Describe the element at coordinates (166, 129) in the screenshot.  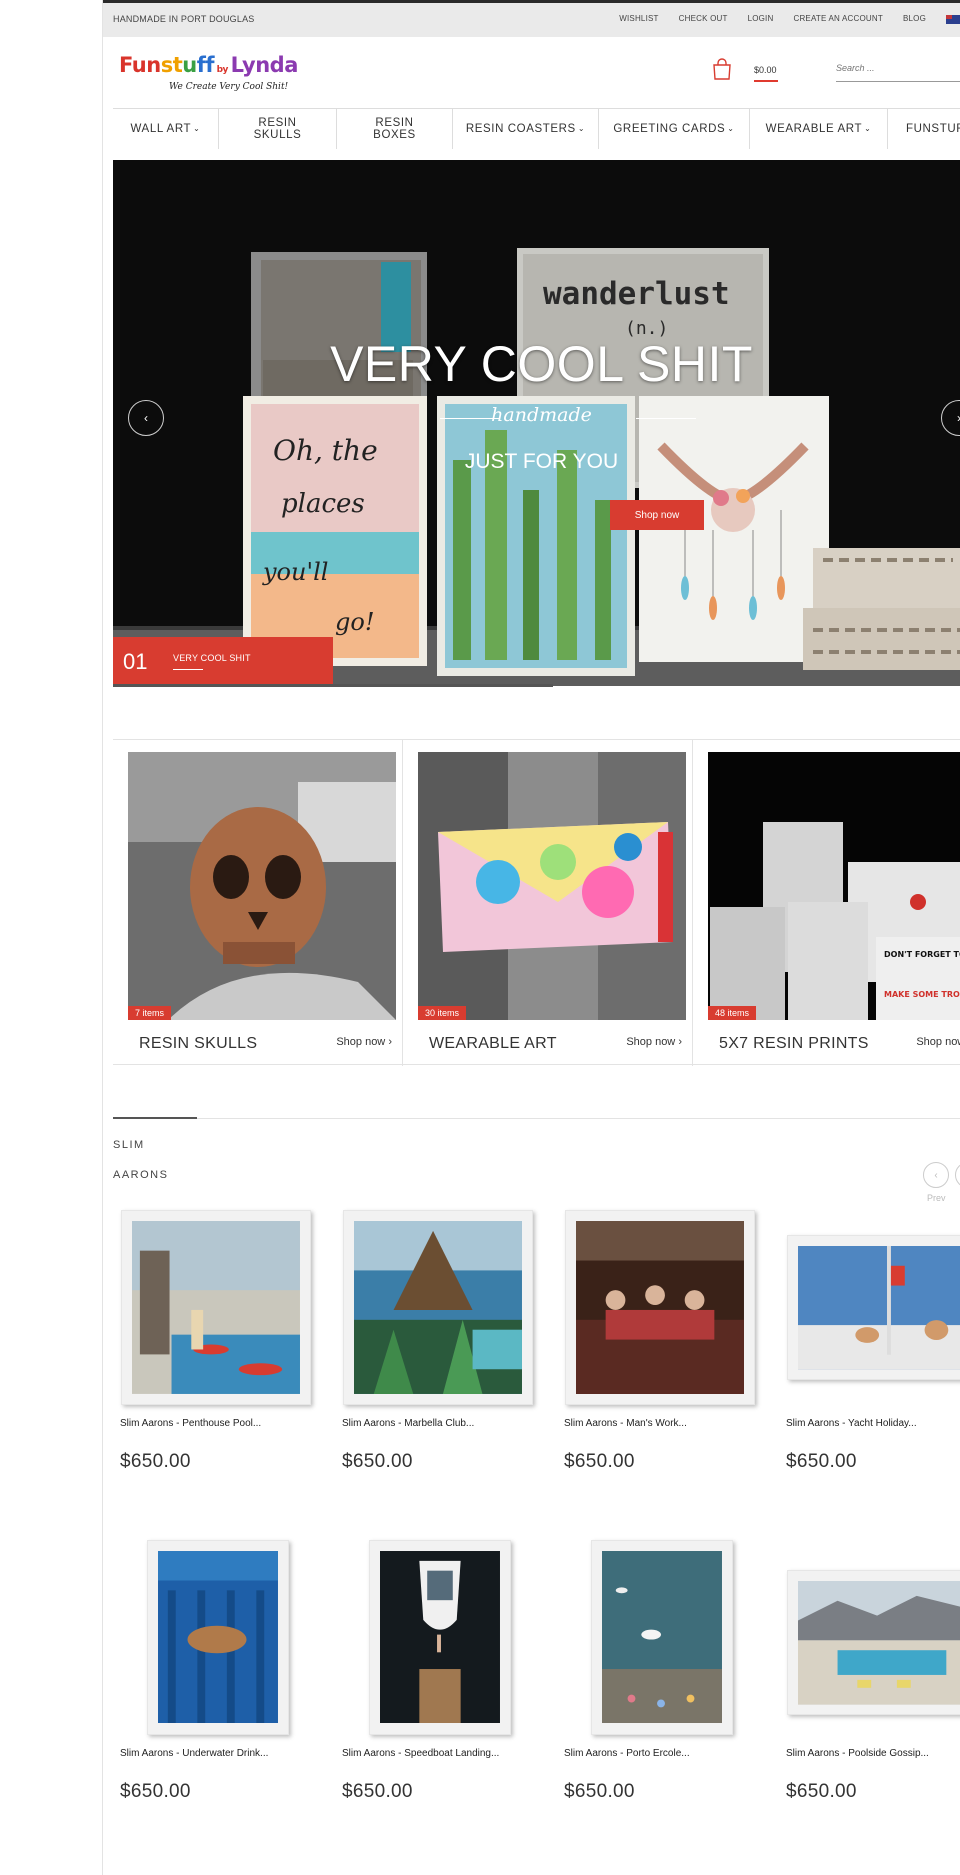
I see `nav-item-wall-art: WALL ART ⌄` at that location.